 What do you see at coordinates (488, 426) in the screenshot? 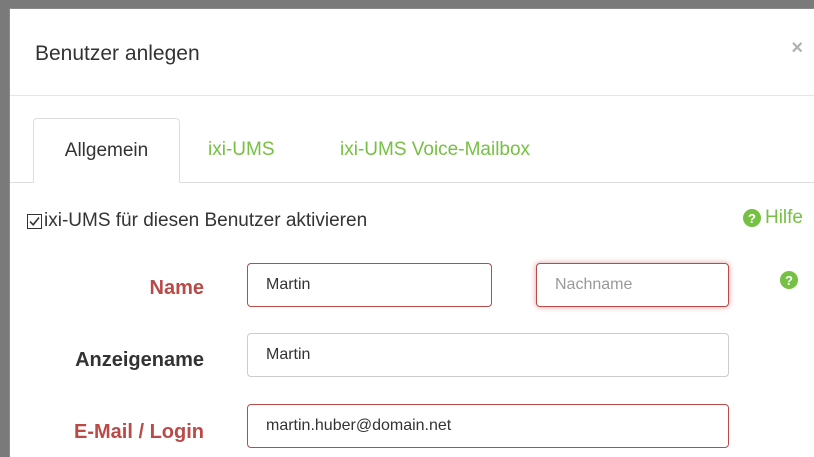
I see `email-login-input` at bounding box center [488, 426].